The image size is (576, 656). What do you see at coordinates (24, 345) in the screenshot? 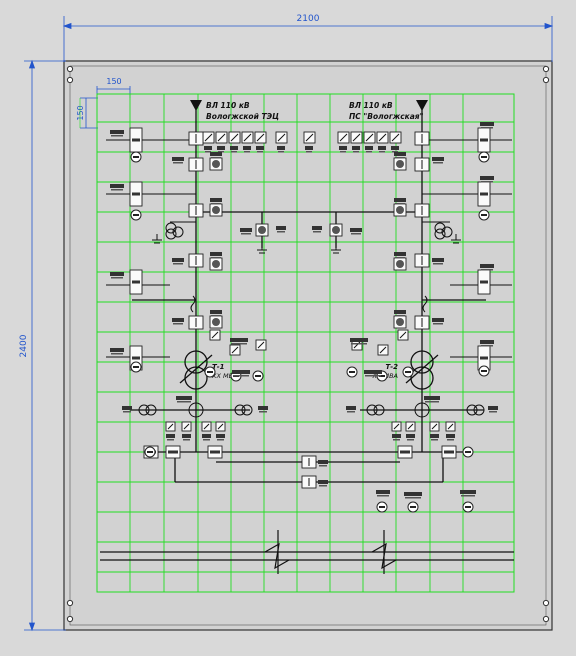
I see `height-dimension-label: 2400` at bounding box center [24, 345].